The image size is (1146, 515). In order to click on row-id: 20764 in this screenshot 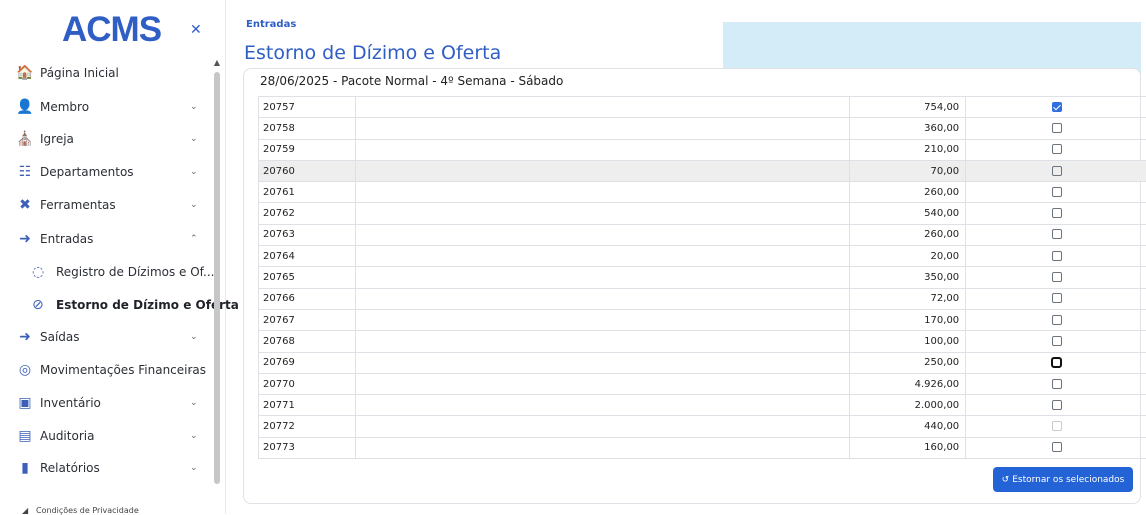, I will do `click(307, 256)`.